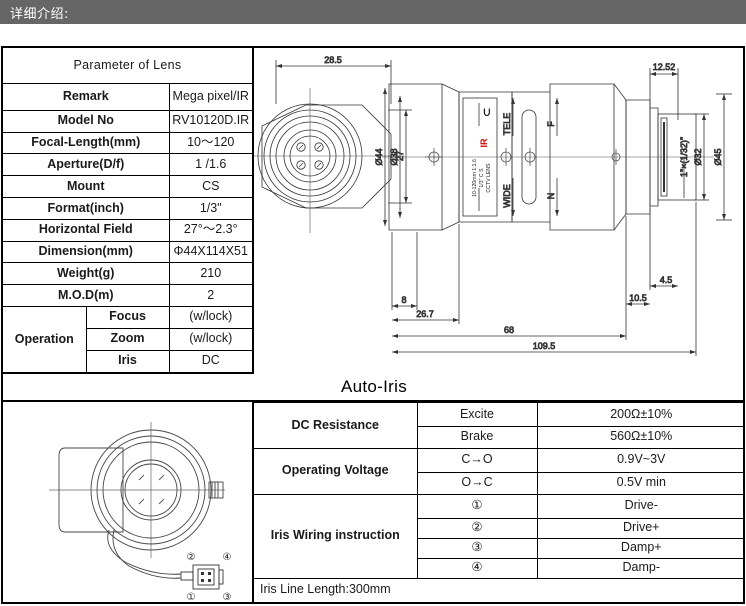 This screenshot has height=606, width=746. I want to click on label-wide: WIDE, so click(507, 196).